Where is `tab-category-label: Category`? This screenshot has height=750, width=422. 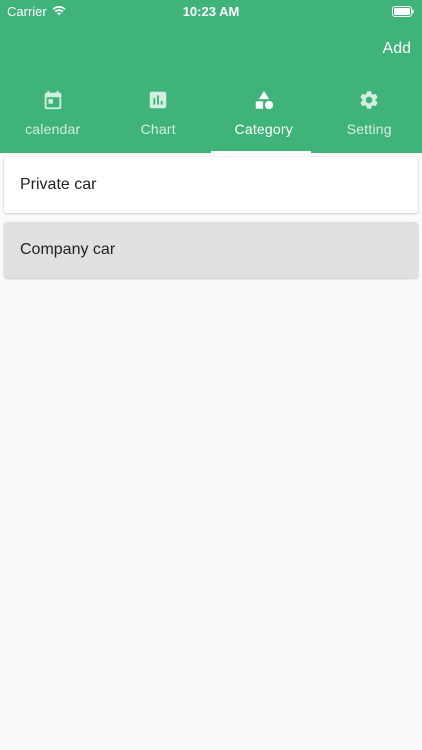
tab-category-label: Category is located at coordinates (263, 129).